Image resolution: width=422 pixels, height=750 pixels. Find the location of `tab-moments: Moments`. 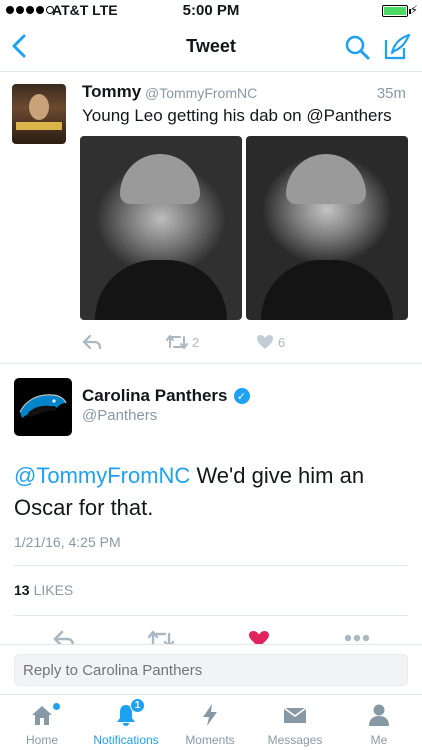

tab-moments: Moments is located at coordinates (210, 722).